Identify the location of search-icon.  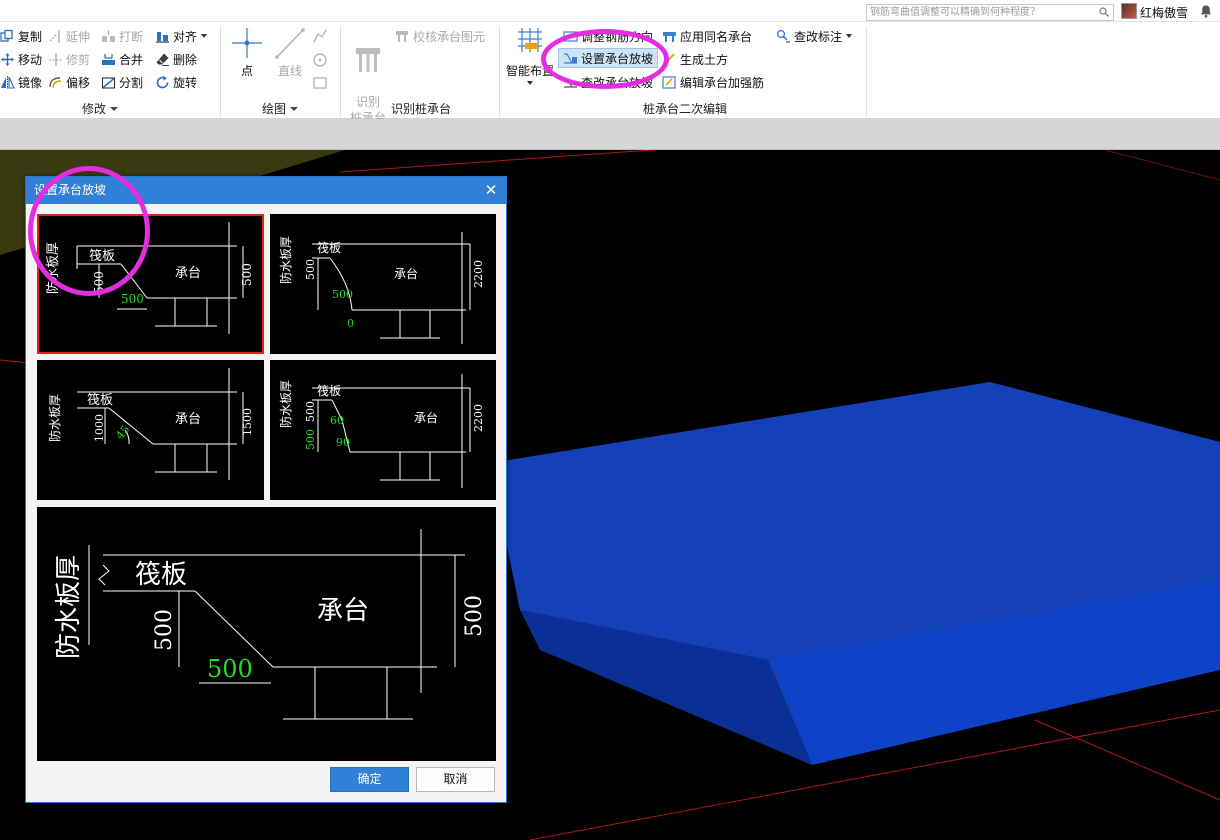
(1104, 12).